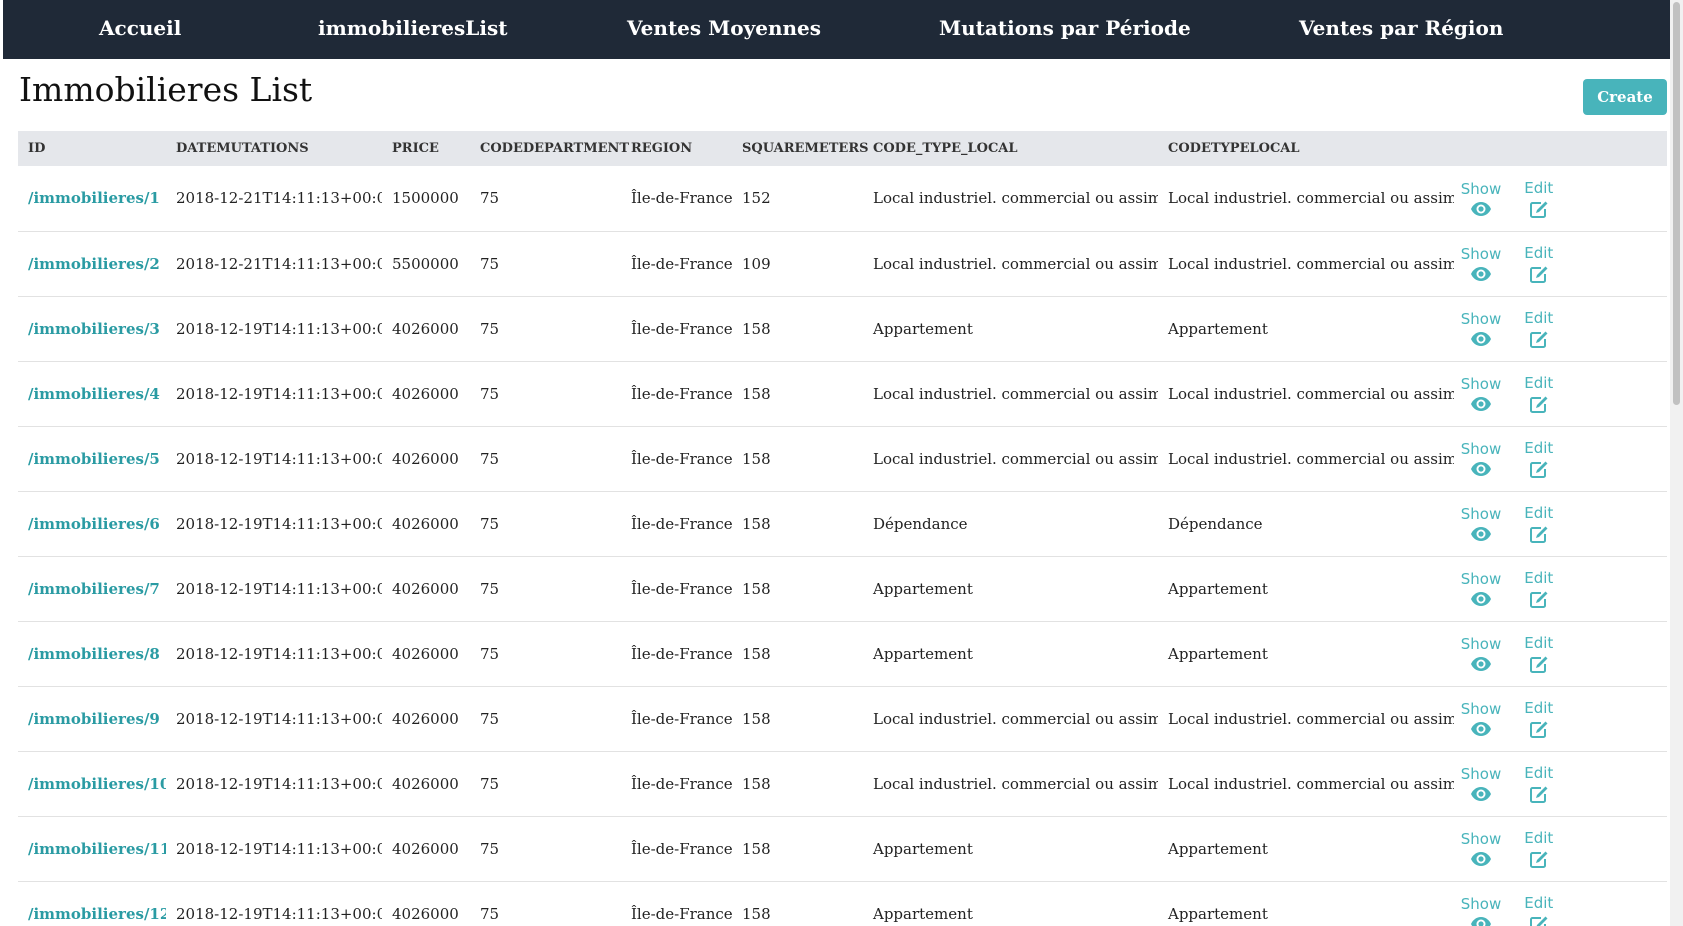 The height and width of the screenshot is (926, 1683). What do you see at coordinates (425, 198) in the screenshot?
I see `cell-price: 1500000` at bounding box center [425, 198].